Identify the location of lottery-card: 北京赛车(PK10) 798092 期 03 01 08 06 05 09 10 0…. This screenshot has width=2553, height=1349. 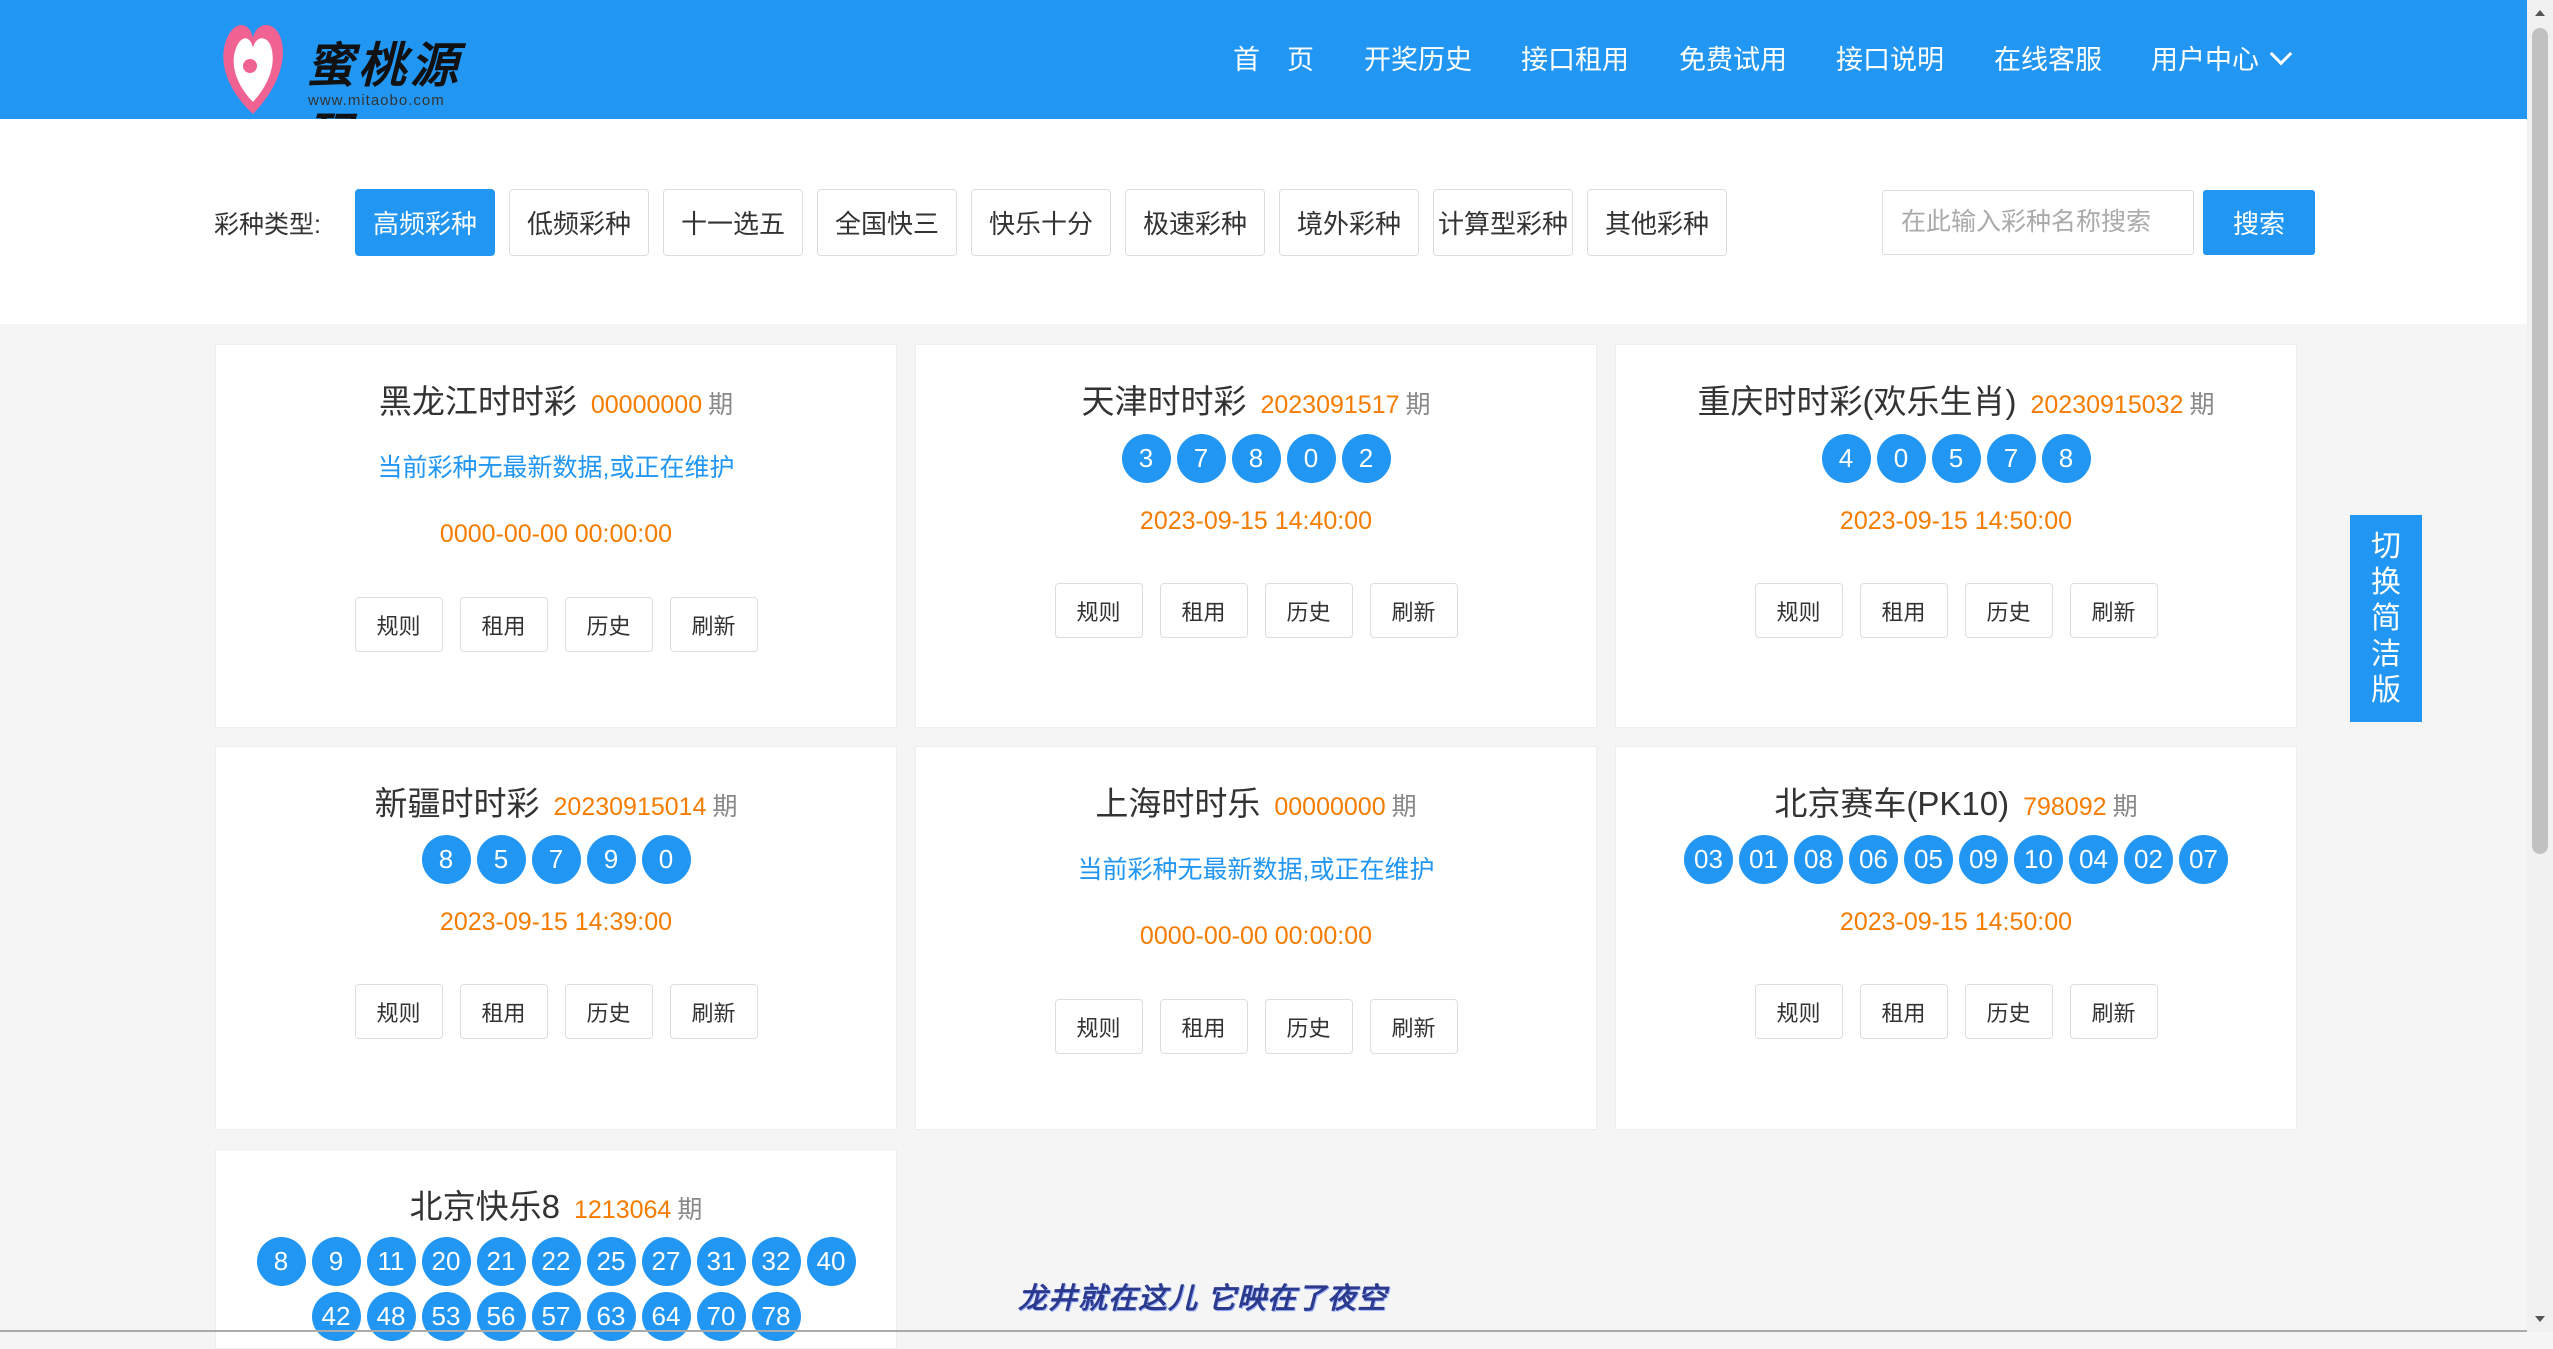
(1956, 938).